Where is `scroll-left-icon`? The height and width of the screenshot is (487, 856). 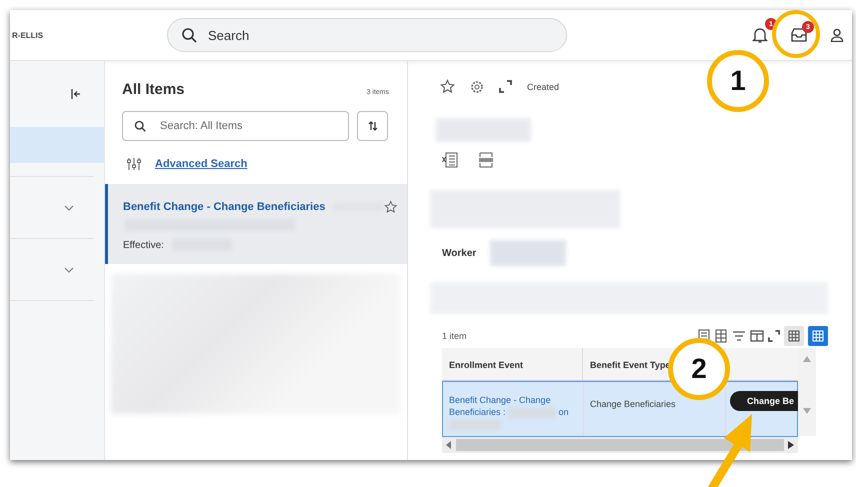
scroll-left-icon is located at coordinates (449, 445).